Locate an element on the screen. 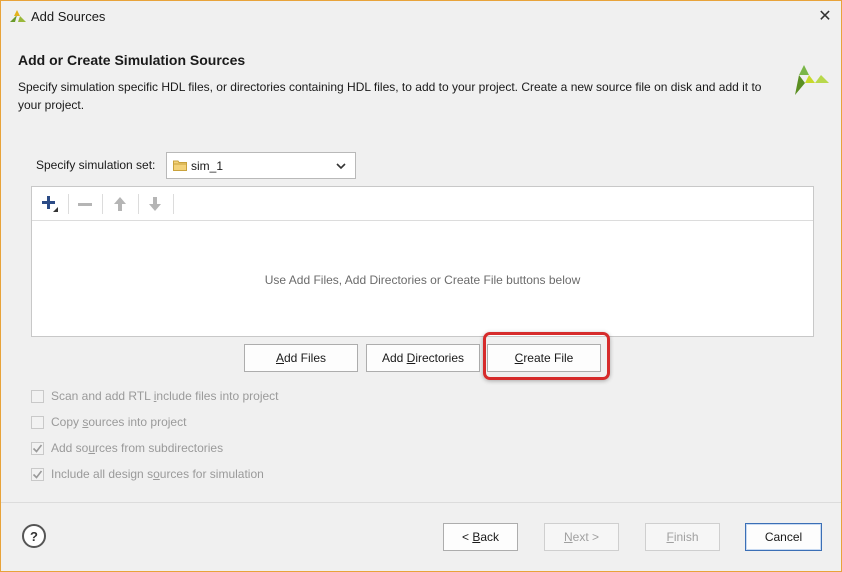 Image resolution: width=842 pixels, height=572 pixels. label-pre: Copy is located at coordinates (67, 422).